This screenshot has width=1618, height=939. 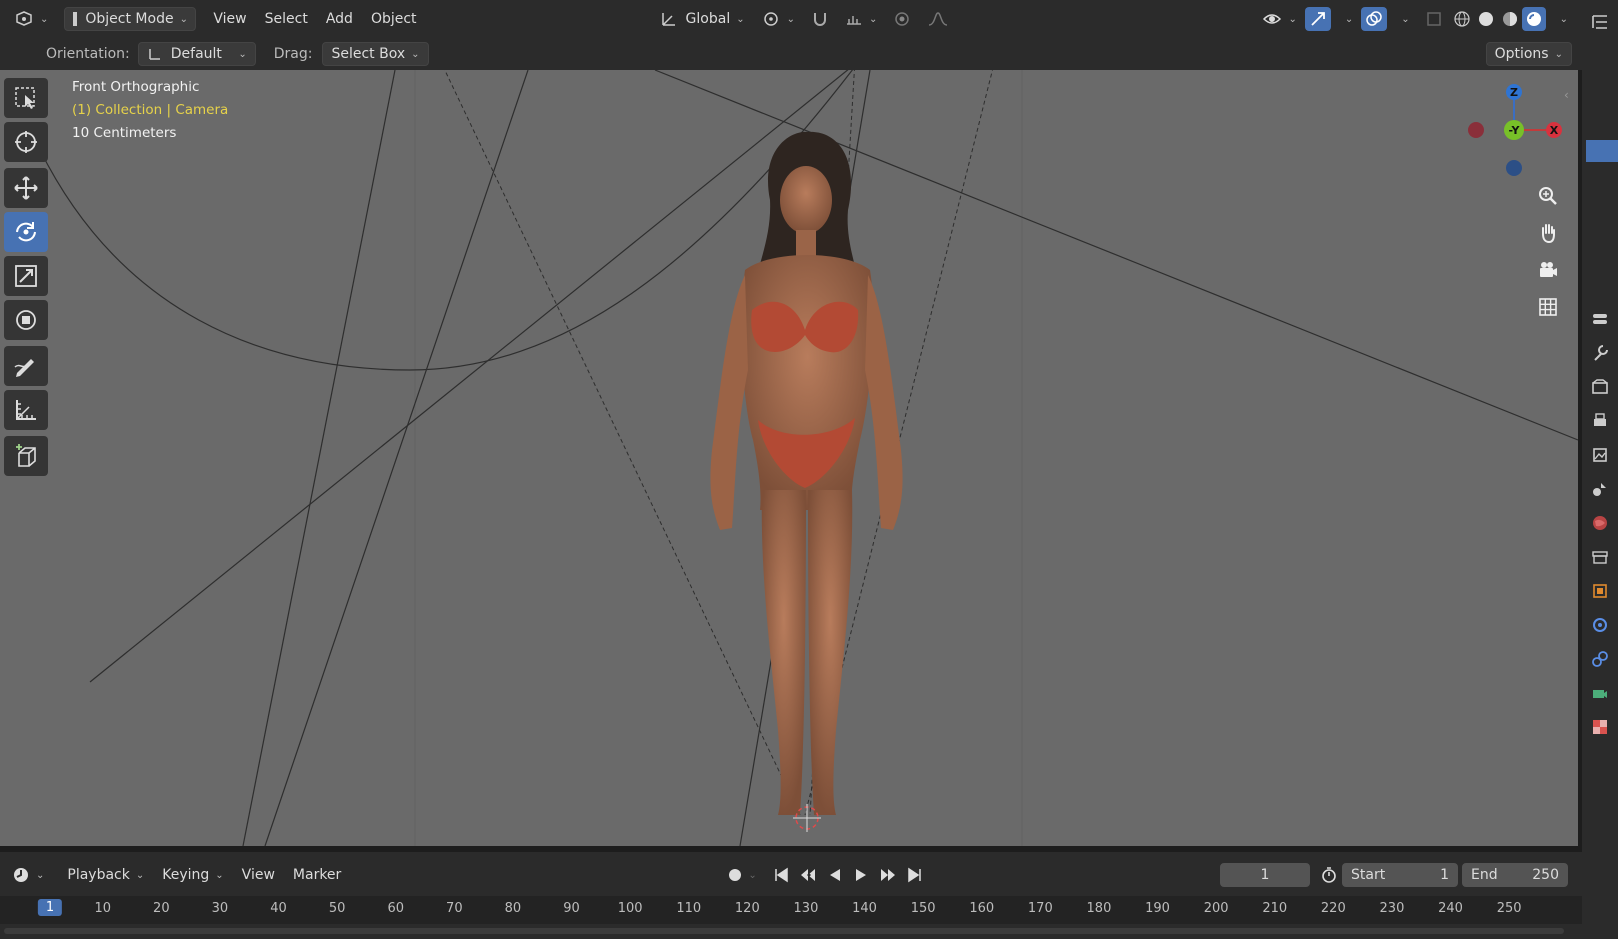 I want to click on tab-constraints, so click(x=1600, y=659).